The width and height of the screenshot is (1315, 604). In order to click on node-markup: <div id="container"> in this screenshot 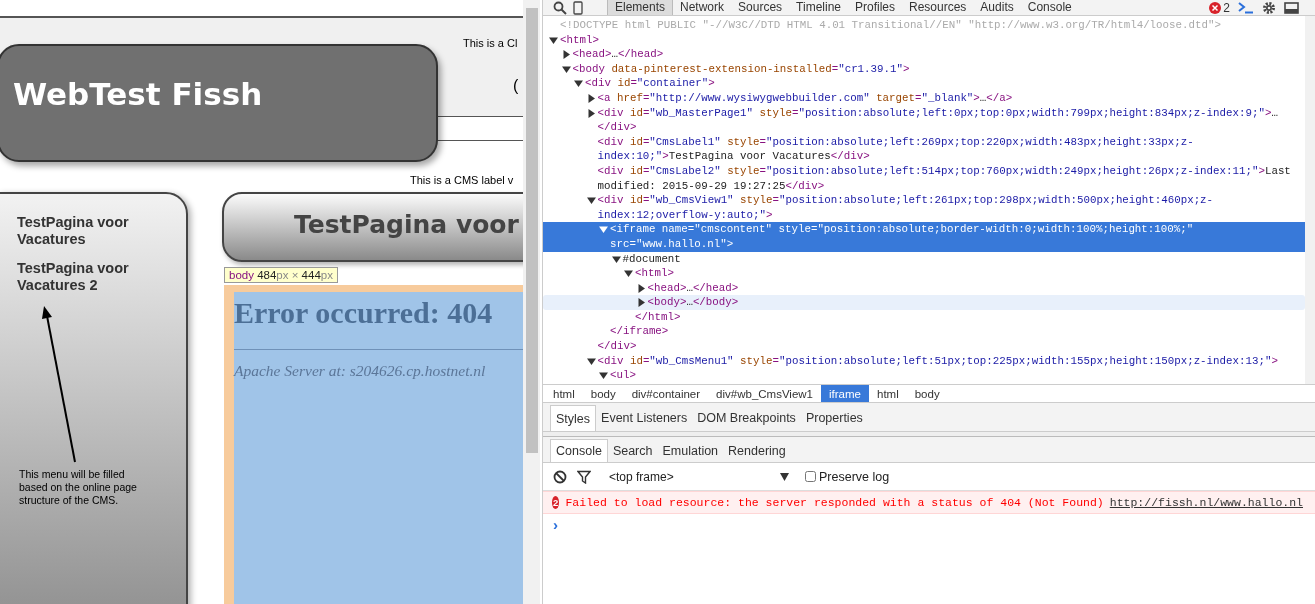, I will do `click(650, 83)`.